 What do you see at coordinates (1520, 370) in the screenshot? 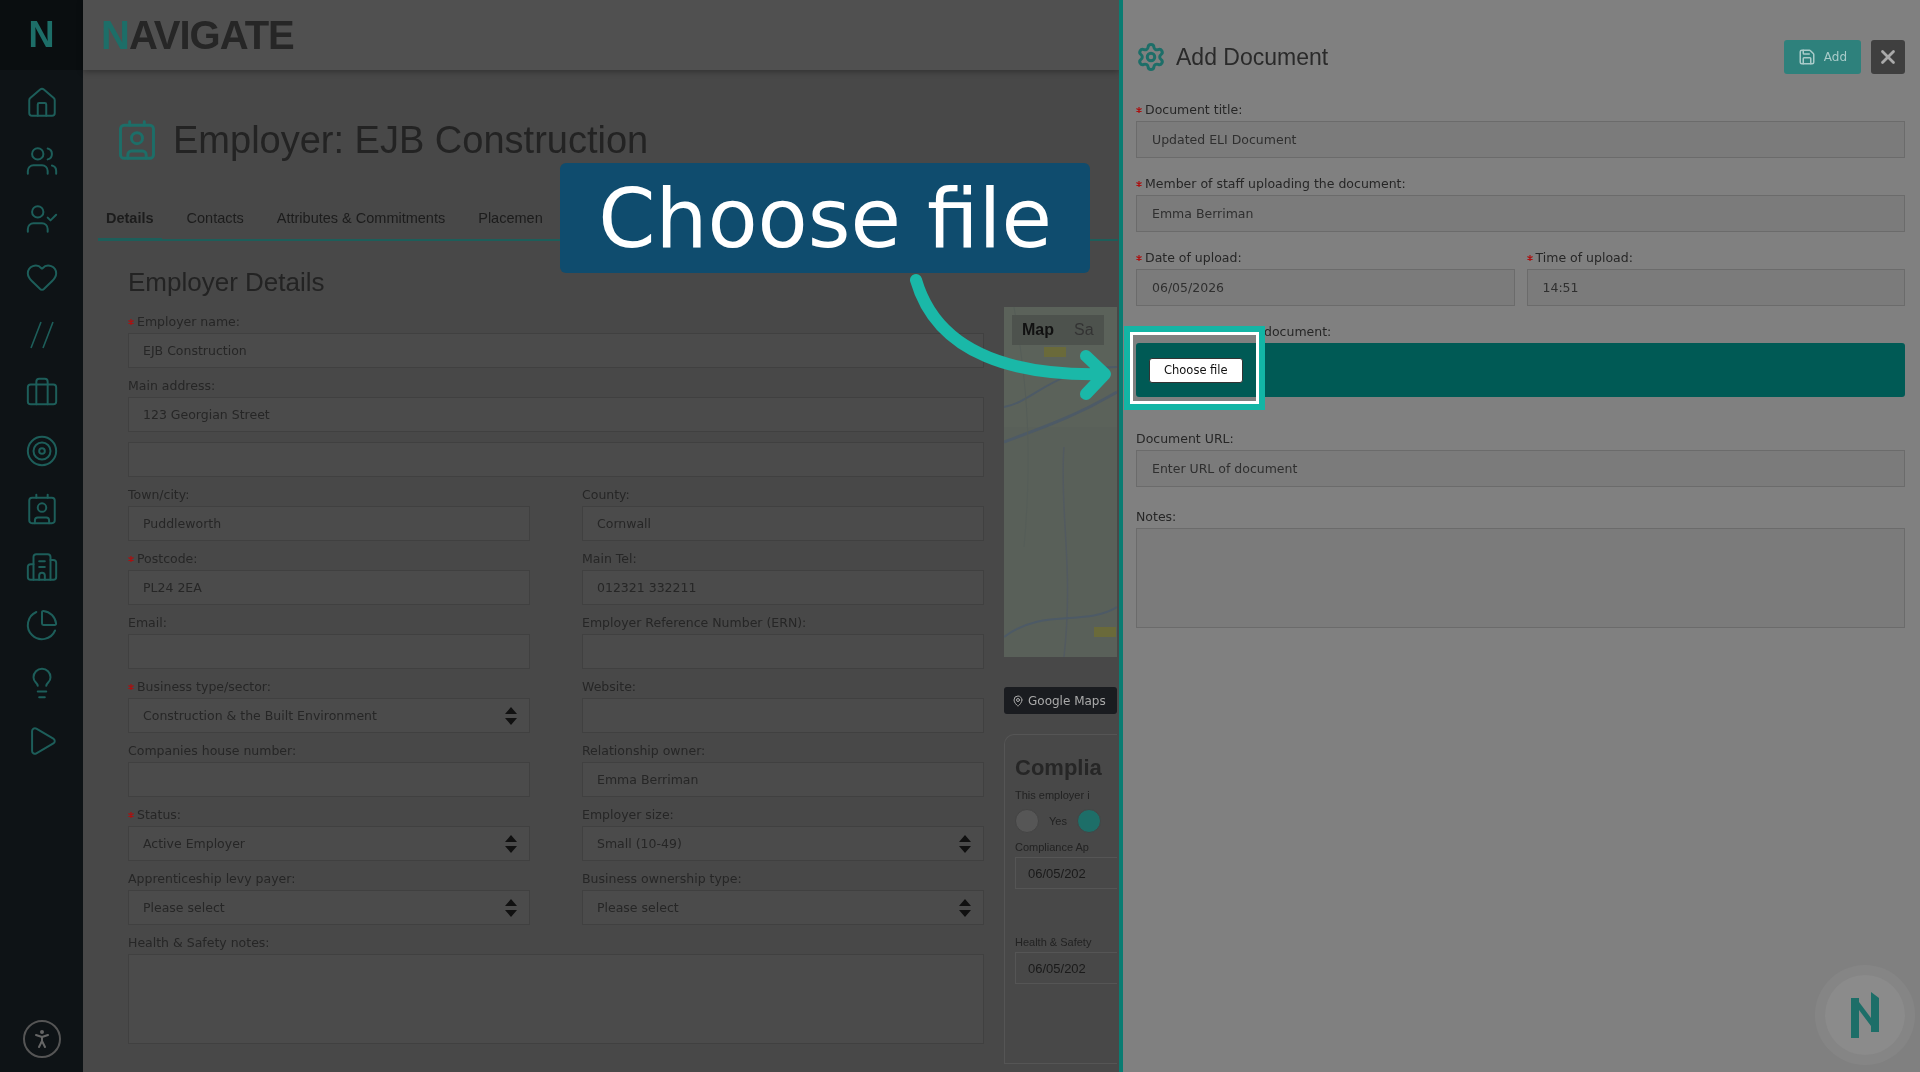
I see `file-upload-field: Choose file` at bounding box center [1520, 370].